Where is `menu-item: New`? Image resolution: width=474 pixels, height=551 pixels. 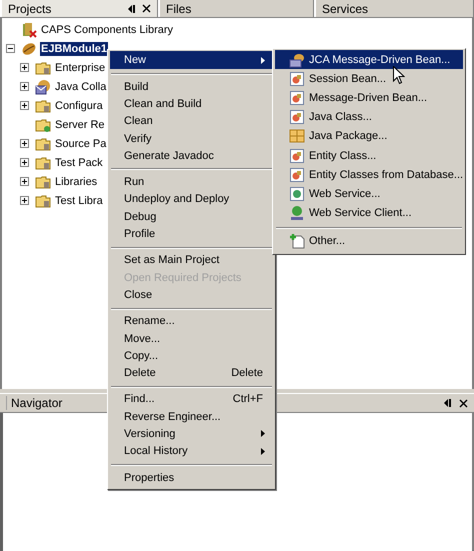 menu-item: New is located at coordinates (191, 60).